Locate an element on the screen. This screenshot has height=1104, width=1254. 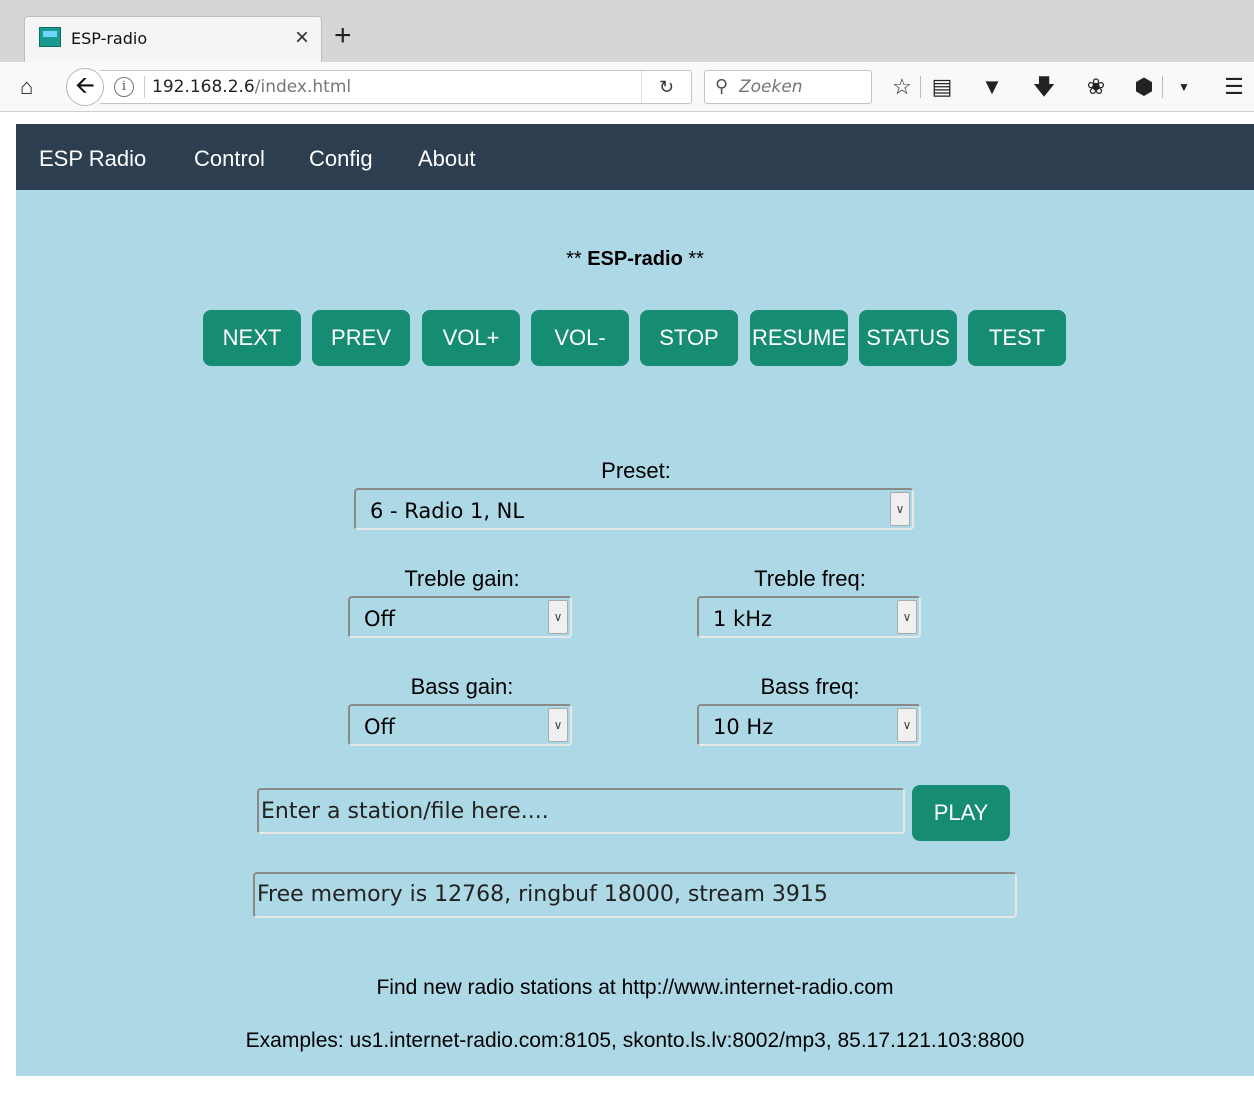
tab-title: ESP-radio is located at coordinates (109, 38).